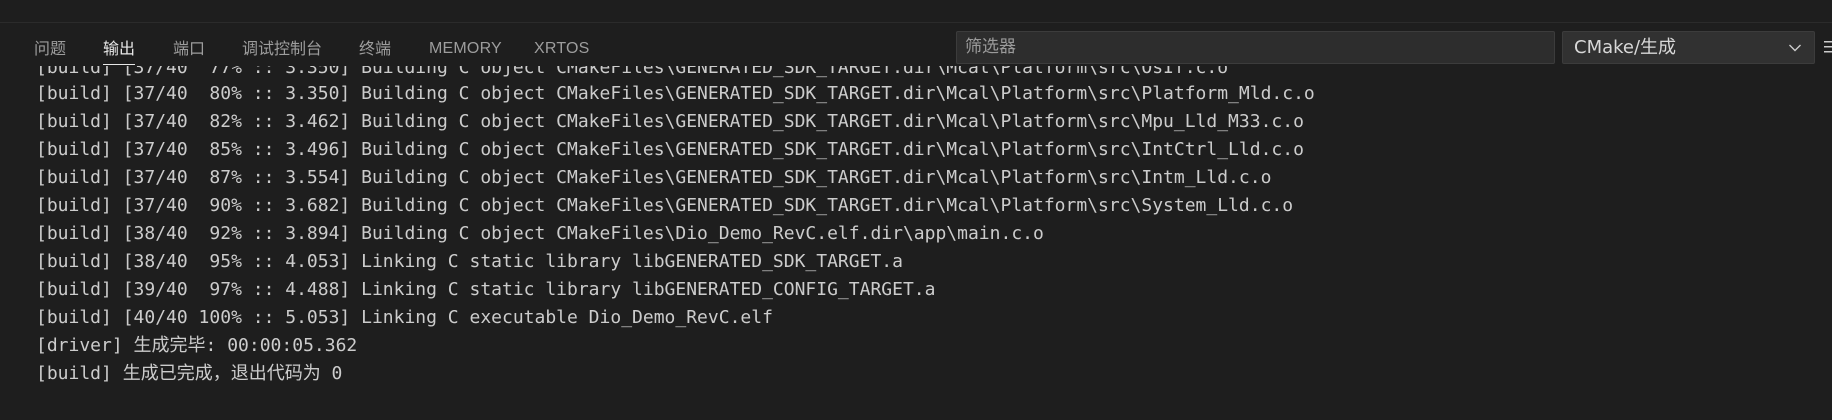 Image resolution: width=1832 pixels, height=420 pixels. What do you see at coordinates (375, 52) in the screenshot?
I see `tab-terminal: 终端` at bounding box center [375, 52].